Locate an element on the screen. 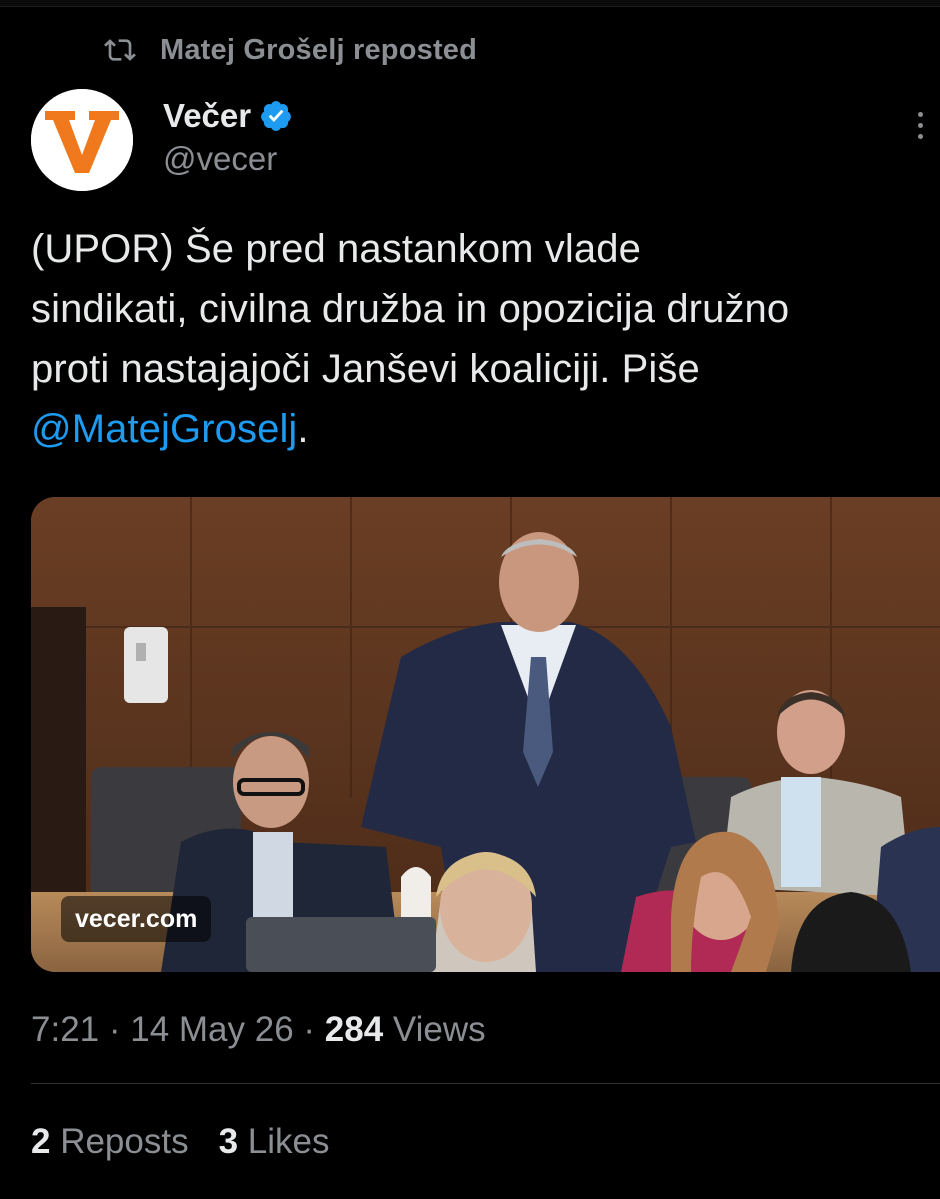 This screenshot has height=1199, width=940. likes-label: Likes is located at coordinates (284, 1141).